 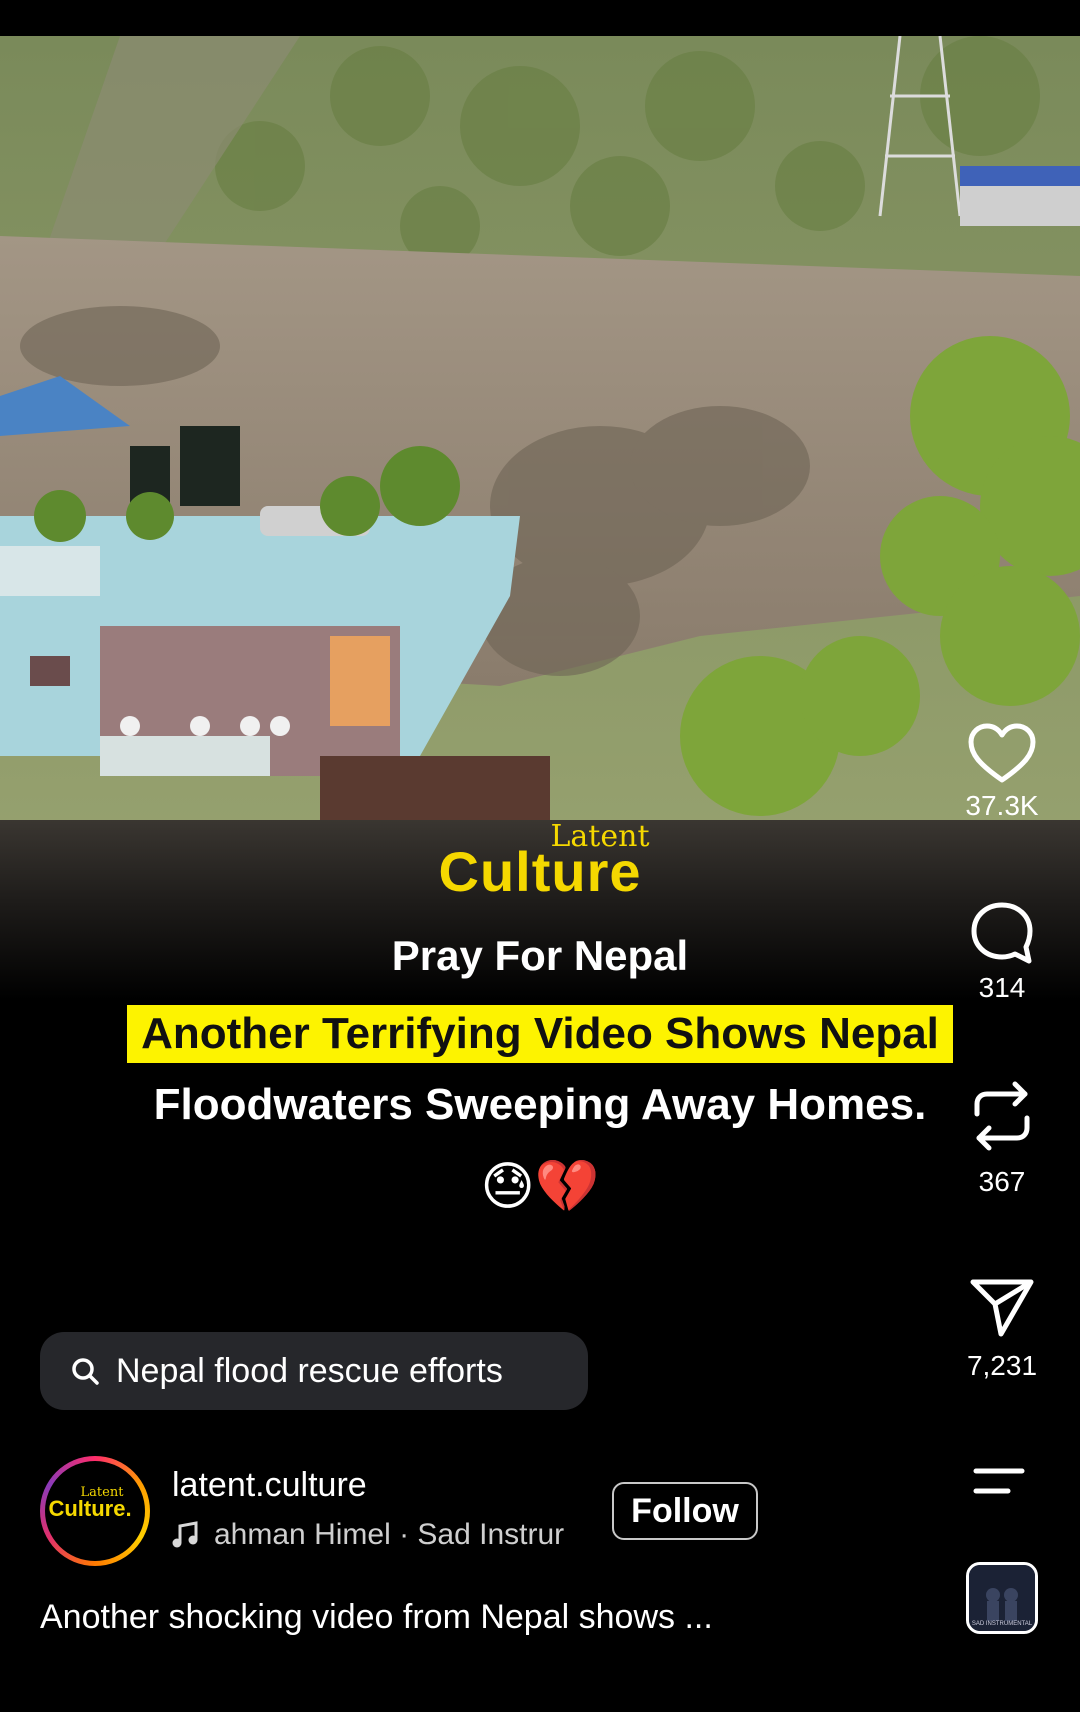 I want to click on audio-track: ahman Himel · Sad Instrur, so click(x=377, y=1535).